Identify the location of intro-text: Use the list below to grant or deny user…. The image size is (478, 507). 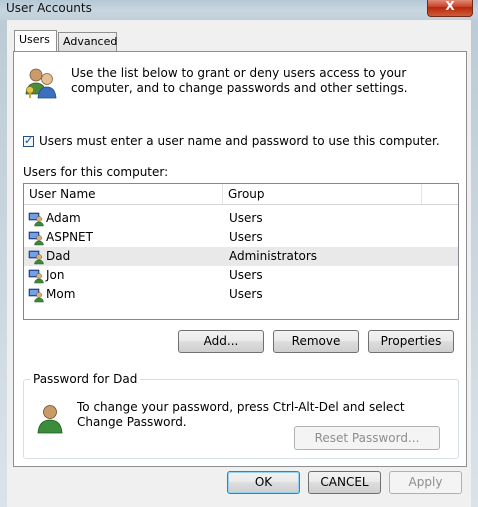
(239, 80).